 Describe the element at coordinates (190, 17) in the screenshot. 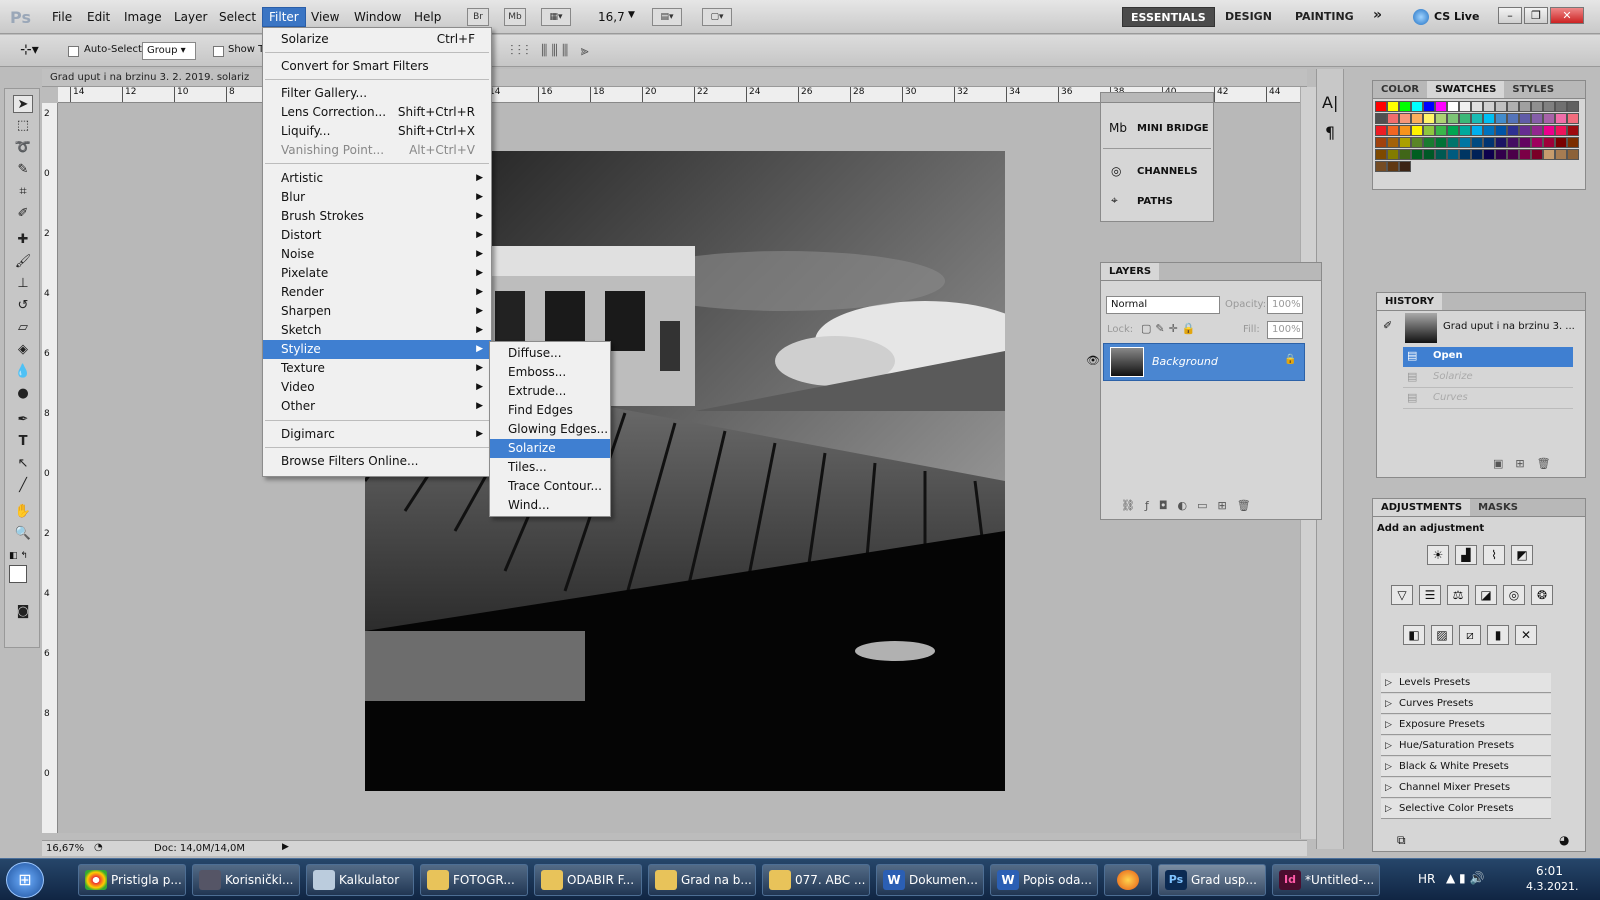

I see `menu-layer: Layer` at that location.